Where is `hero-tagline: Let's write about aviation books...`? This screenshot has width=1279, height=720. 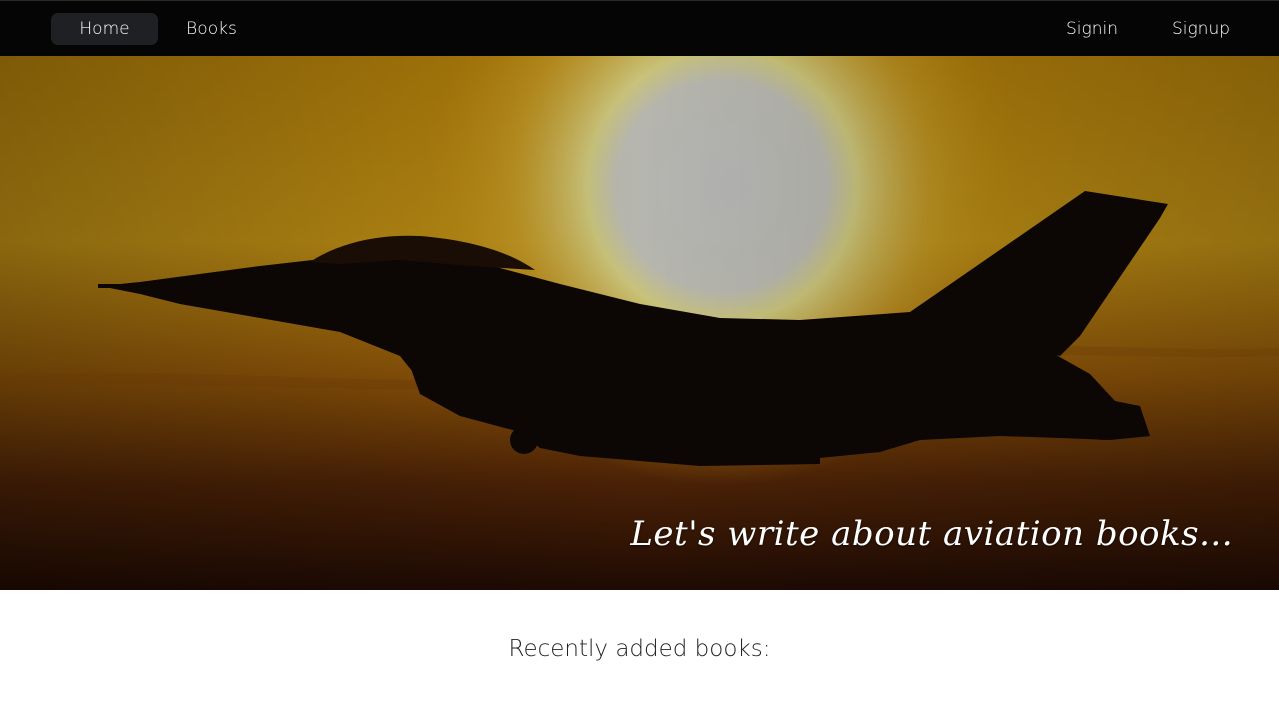
hero-tagline: Let's write about aviation books... is located at coordinates (931, 534).